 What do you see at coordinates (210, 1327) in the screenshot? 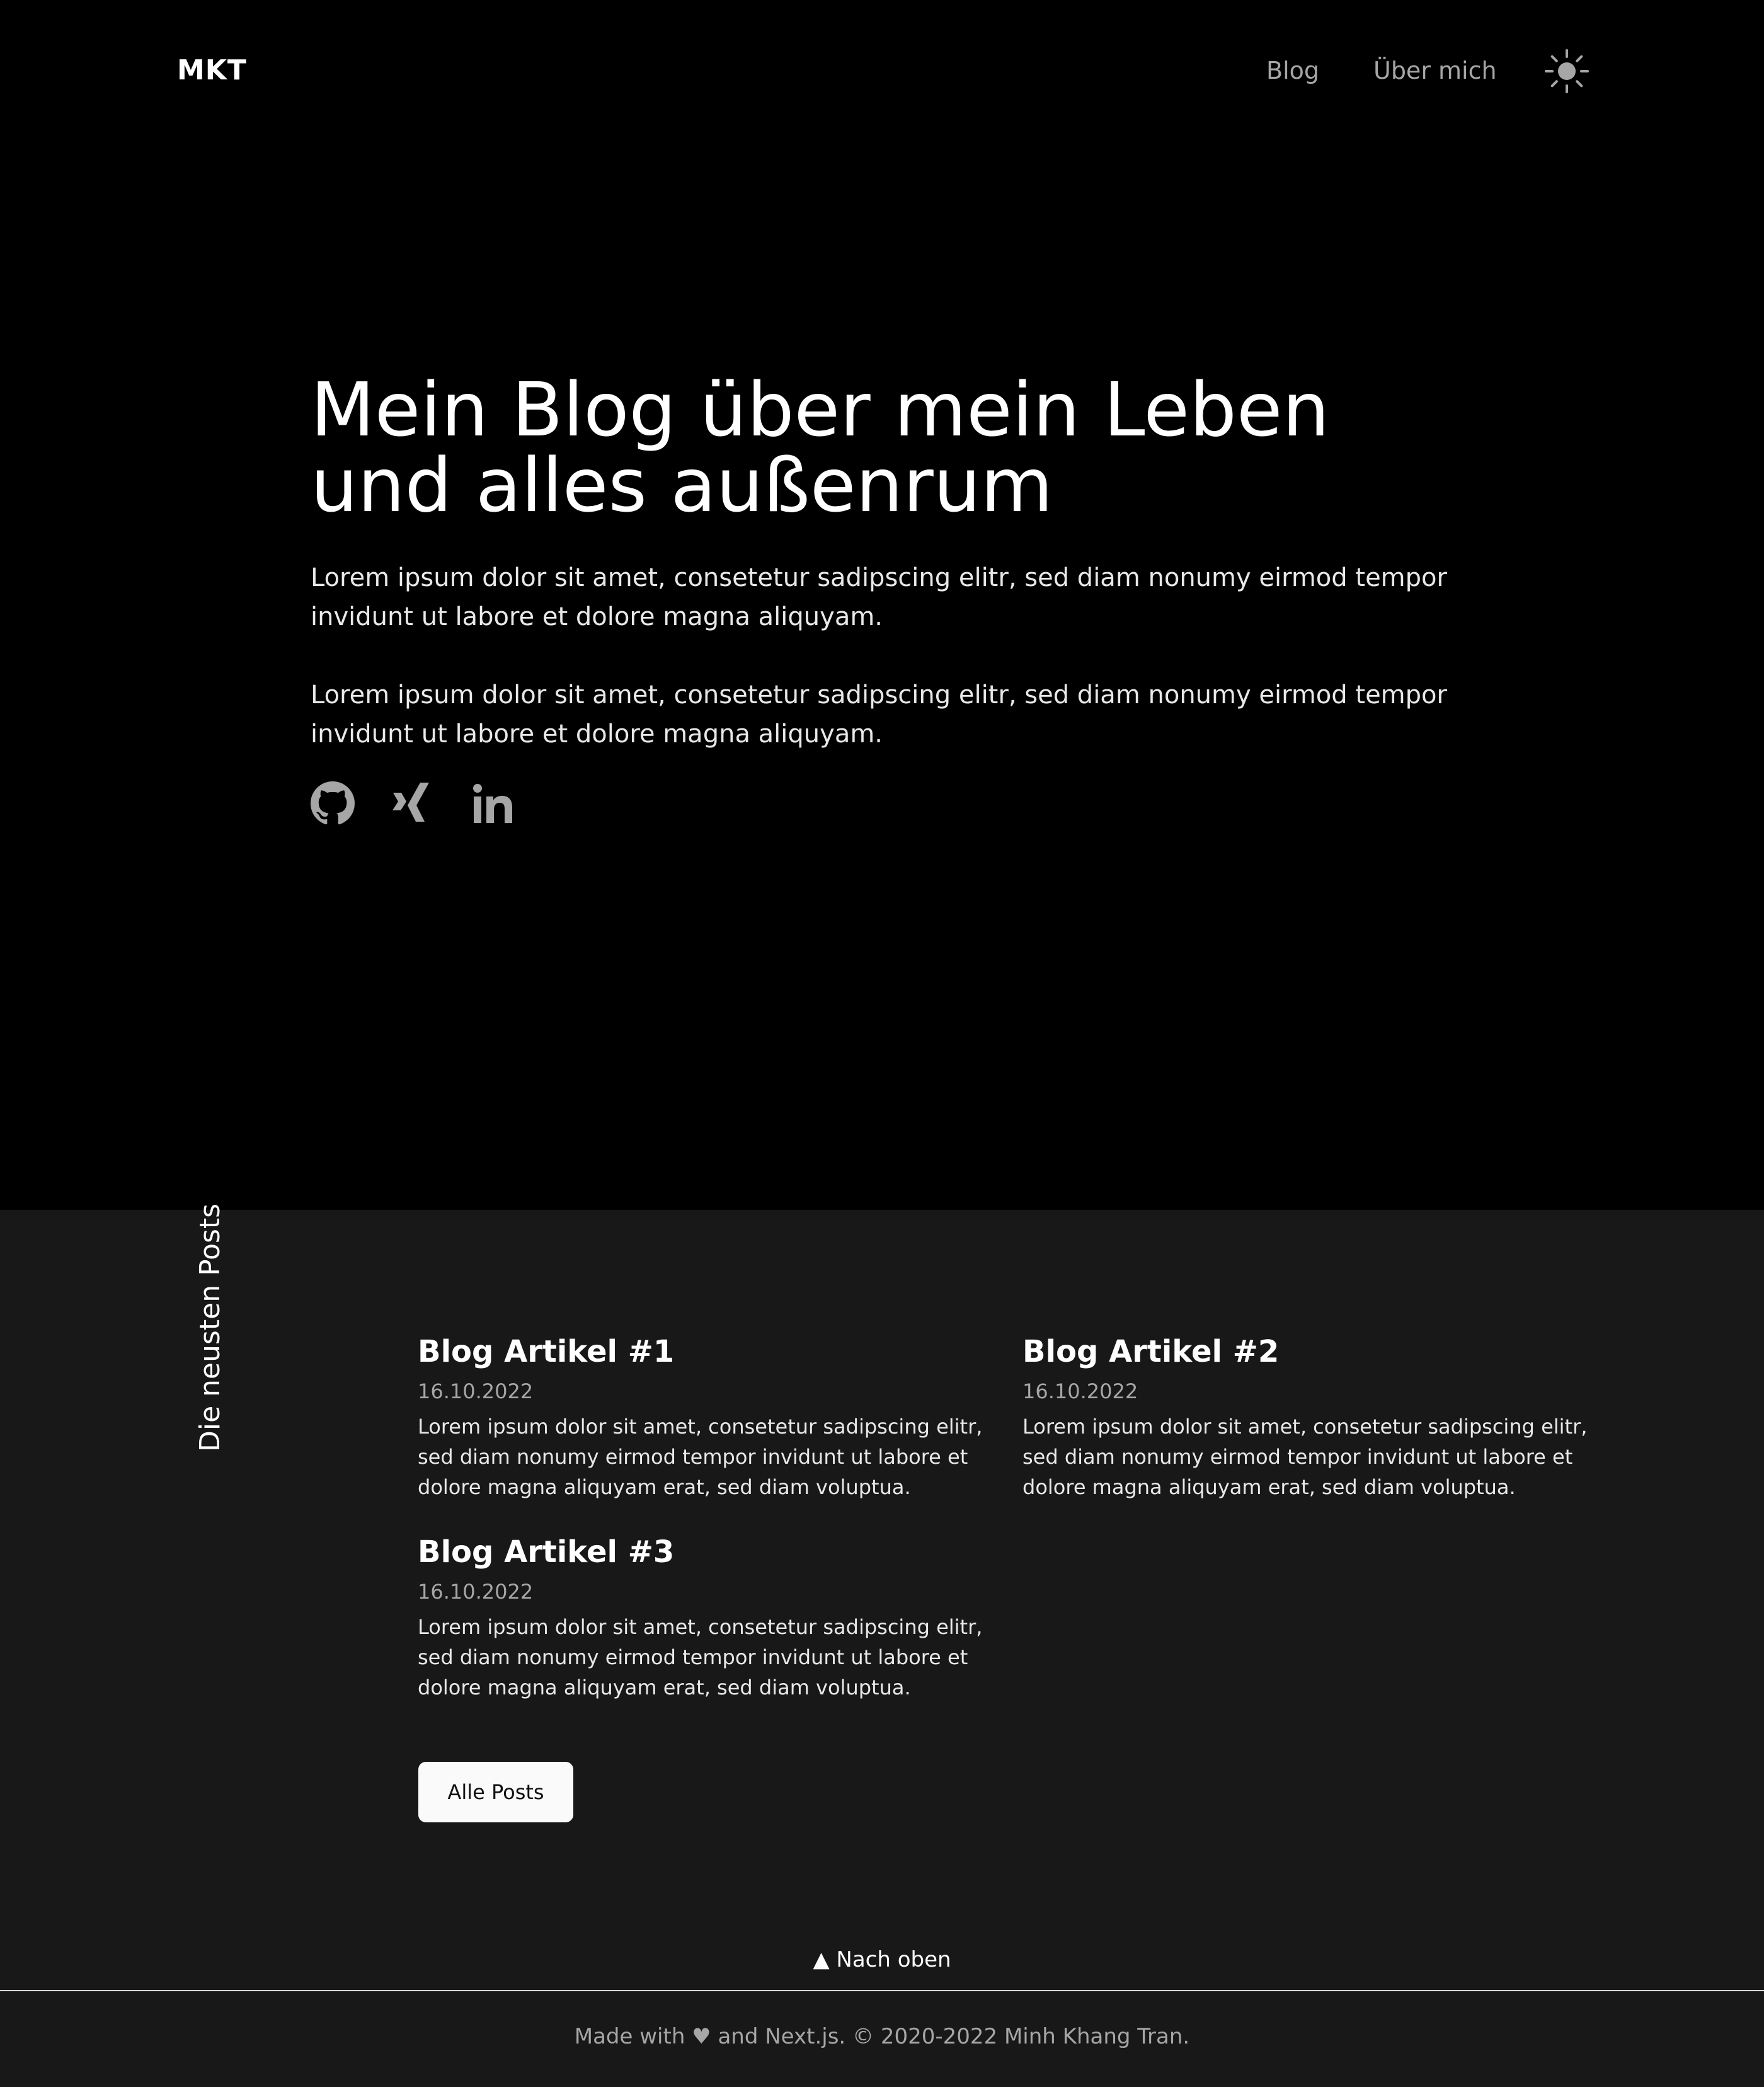
I see `section-label: Die neusten Posts` at bounding box center [210, 1327].